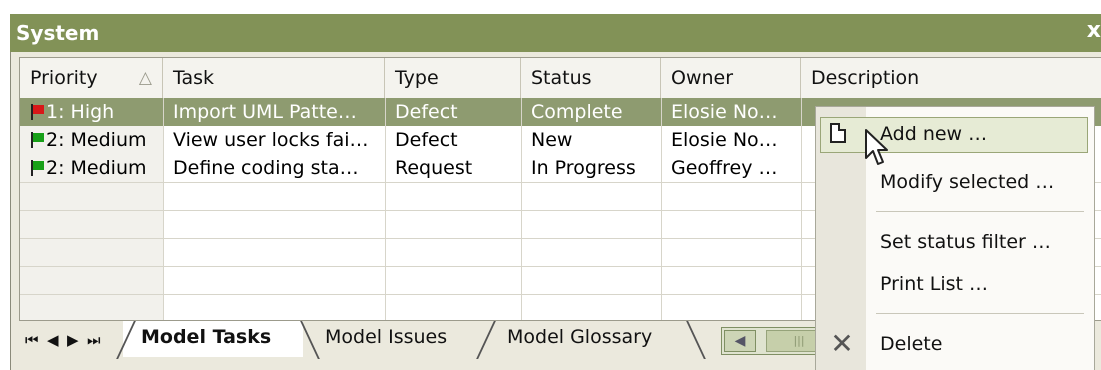 This screenshot has width=1101, height=370. What do you see at coordinates (58, 33) in the screenshot?
I see `panel-title: System` at bounding box center [58, 33].